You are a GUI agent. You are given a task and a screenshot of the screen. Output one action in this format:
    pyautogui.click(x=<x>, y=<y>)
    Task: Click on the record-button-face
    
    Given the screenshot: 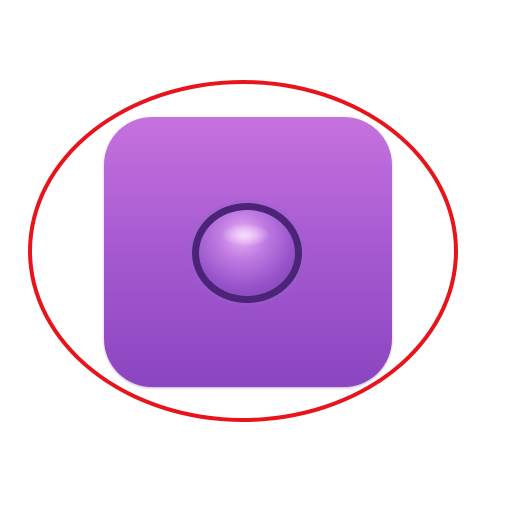 What is the action you would take?
    pyautogui.click(x=247, y=253)
    